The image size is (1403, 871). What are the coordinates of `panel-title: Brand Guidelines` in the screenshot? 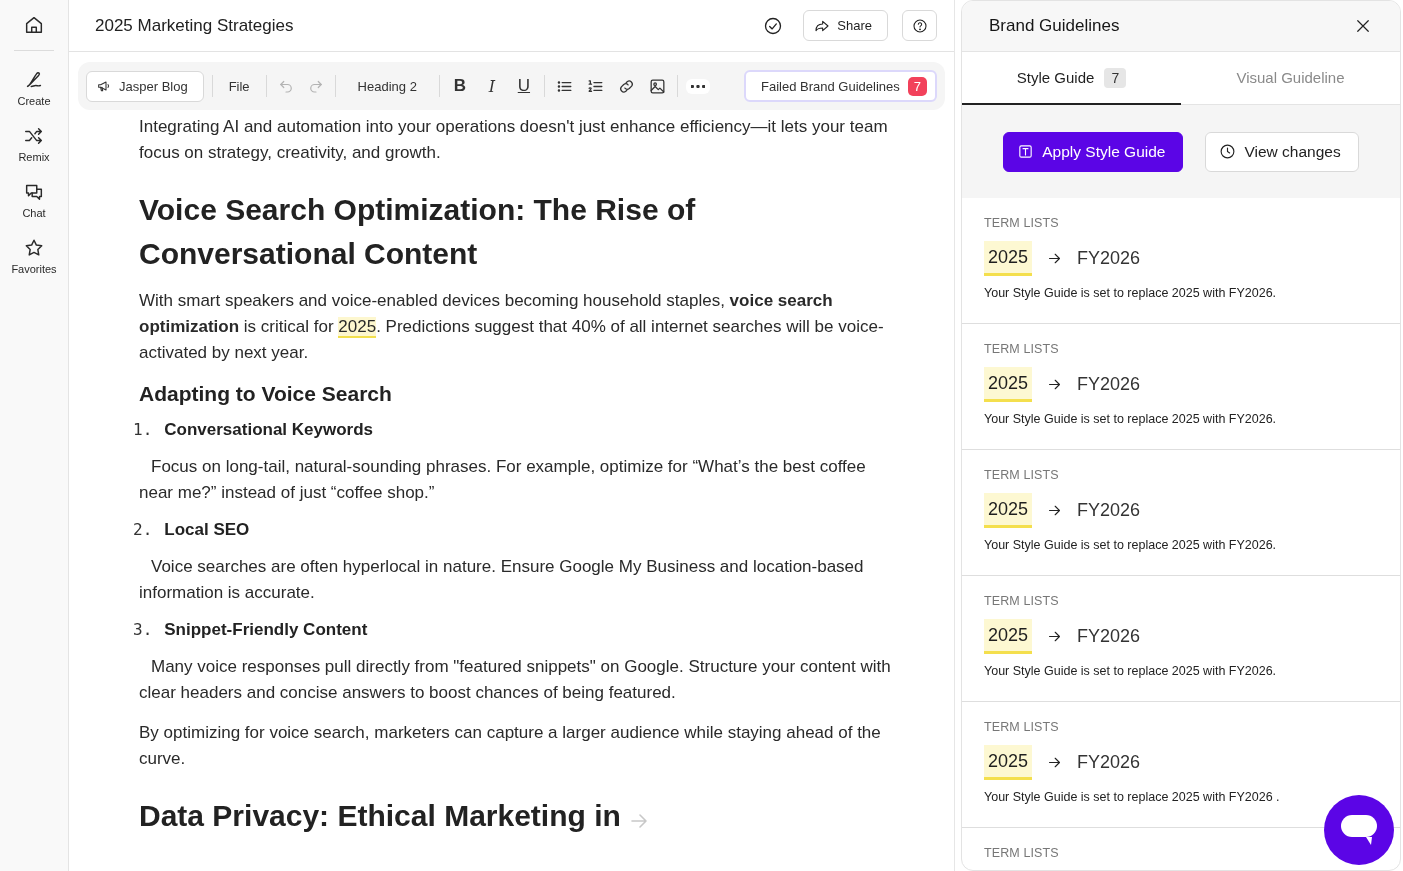 It's located at (1054, 26).